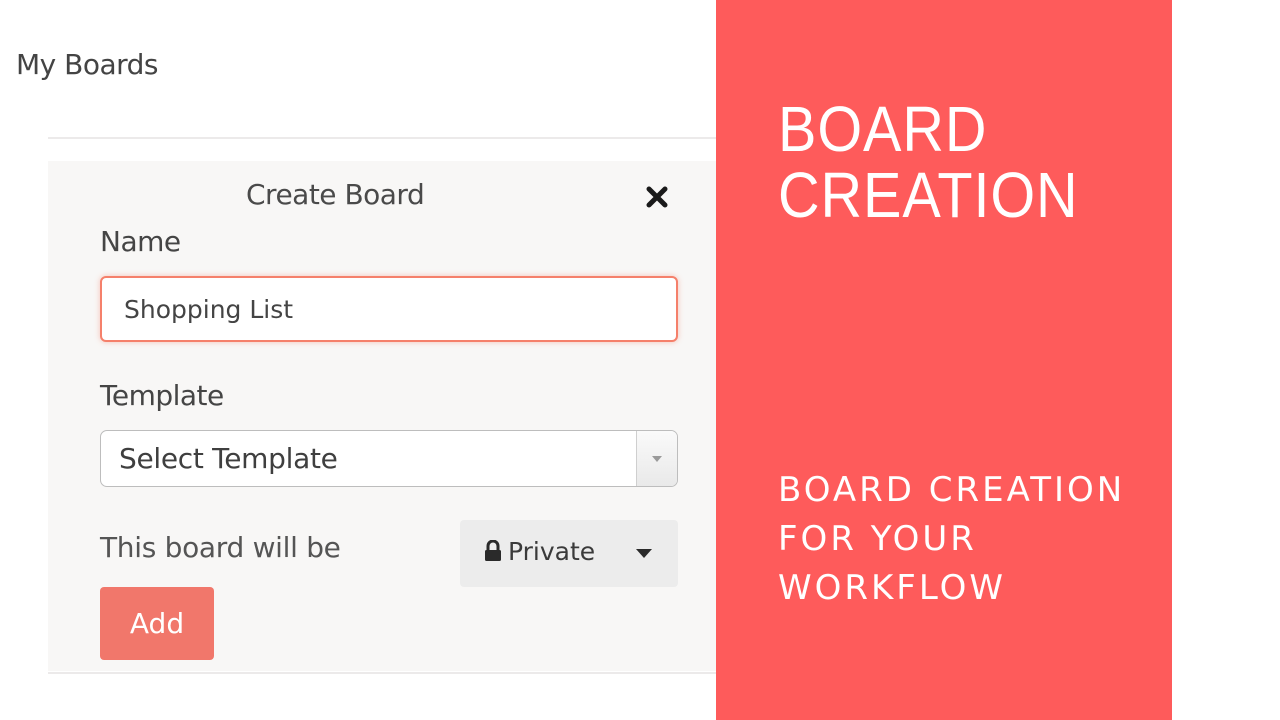  Describe the element at coordinates (162, 395) in the screenshot. I see `template-label: Template` at that location.